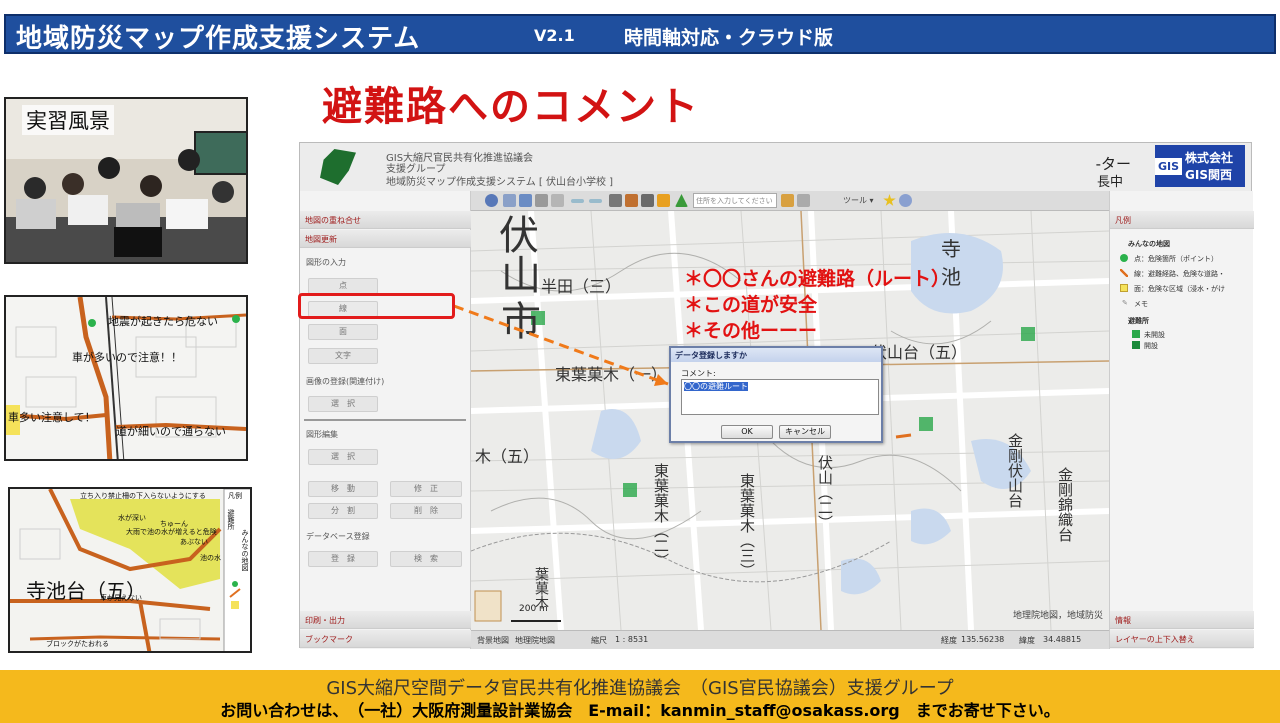  I want to click on map3-note-2: 水が深い, so click(132, 518).